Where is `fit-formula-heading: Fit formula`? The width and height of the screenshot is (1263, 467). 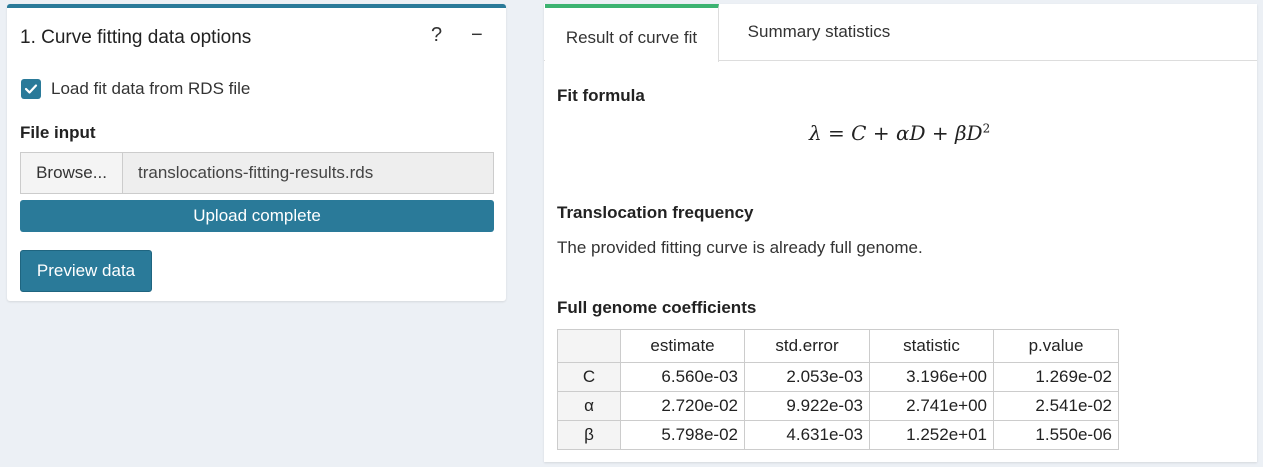 fit-formula-heading: Fit formula is located at coordinates (601, 95).